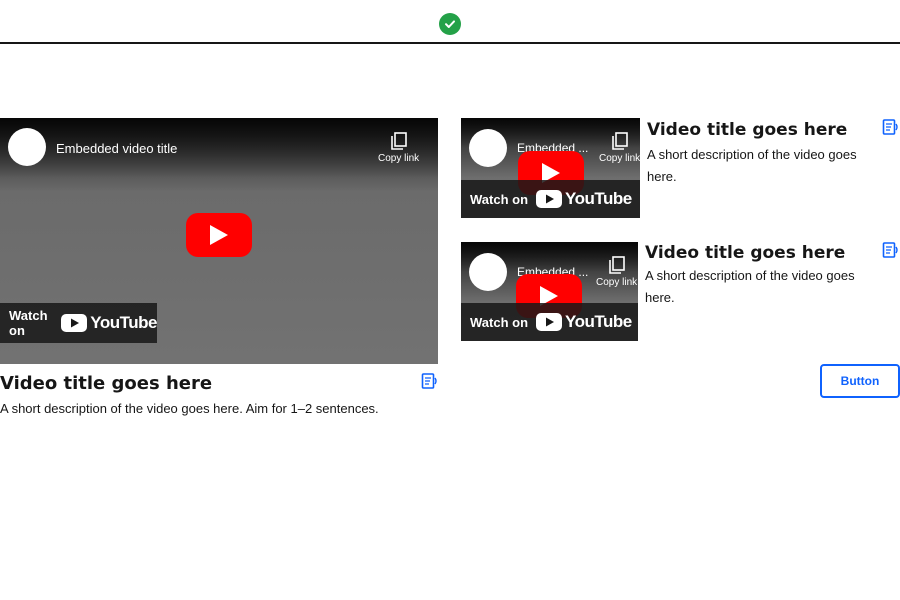  I want to click on play-button, so click(219, 235).